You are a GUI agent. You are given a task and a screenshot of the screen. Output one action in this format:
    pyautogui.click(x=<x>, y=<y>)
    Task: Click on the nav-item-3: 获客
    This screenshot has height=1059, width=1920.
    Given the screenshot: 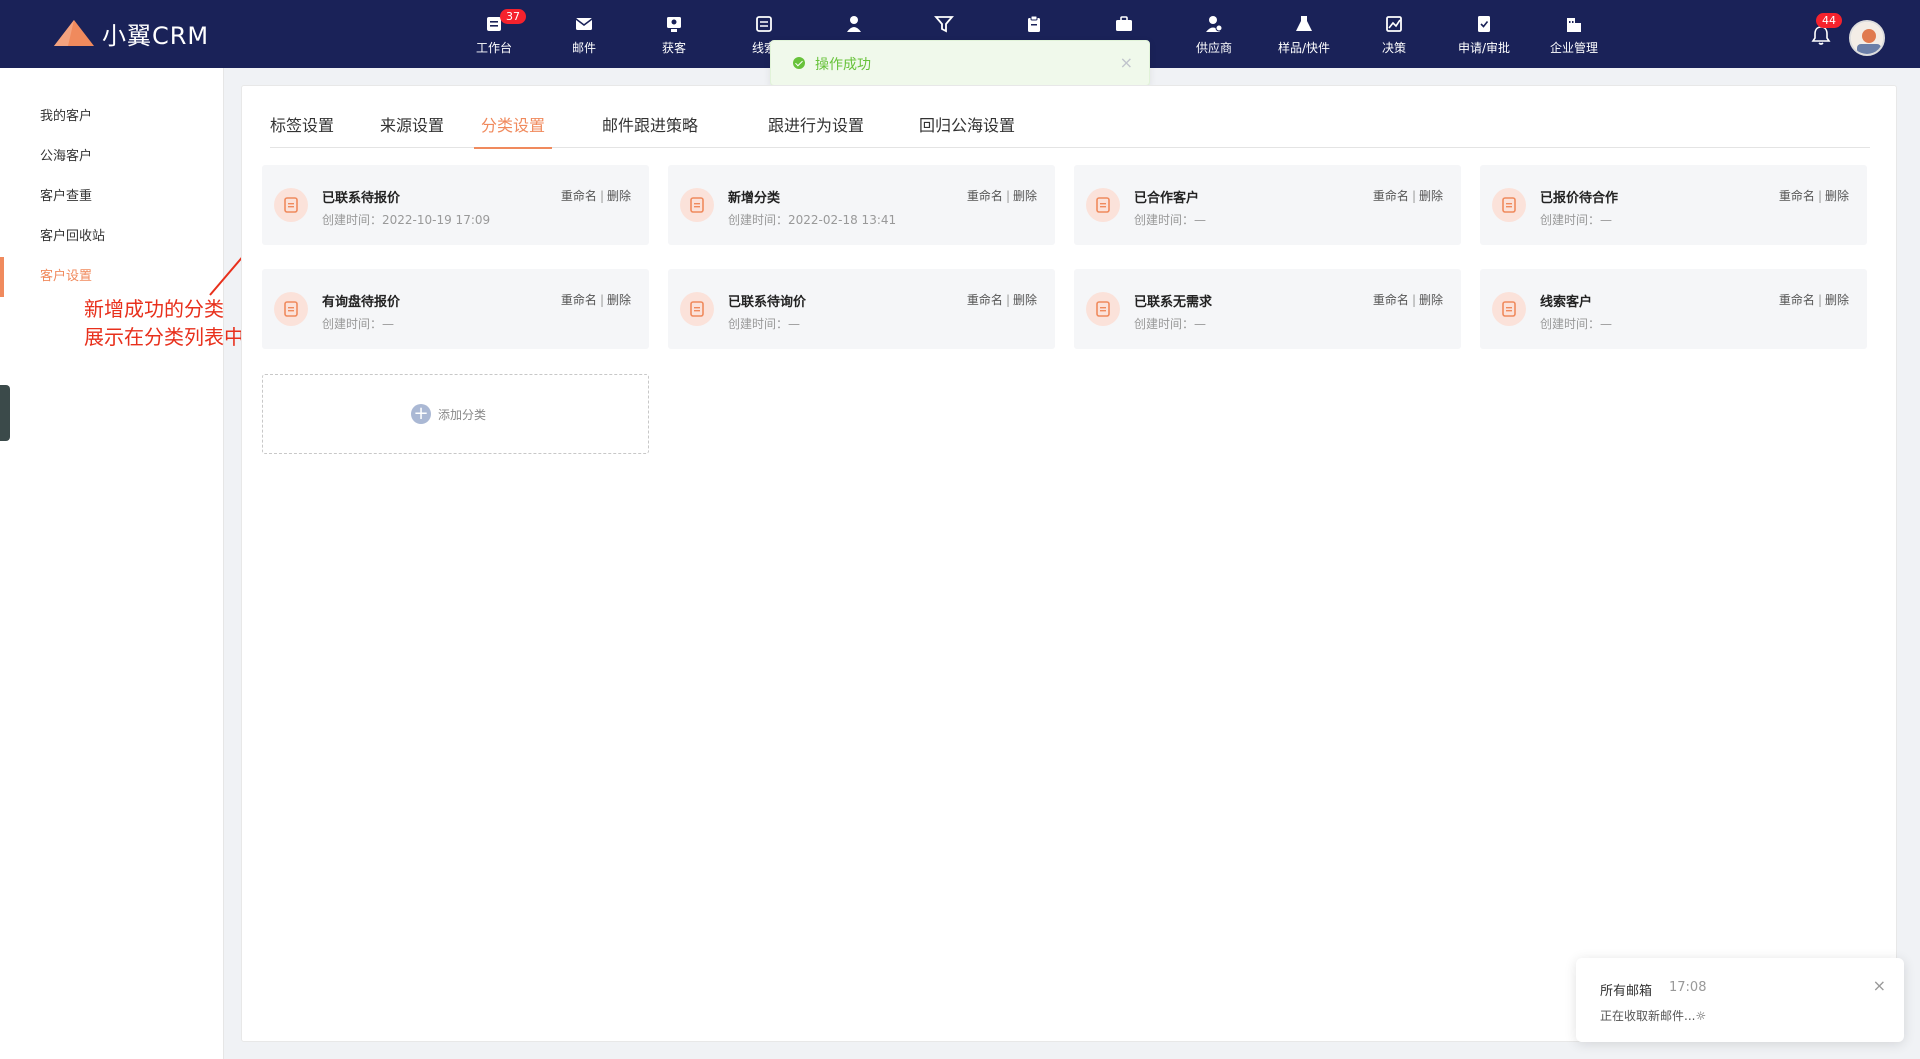 What is the action you would take?
    pyautogui.click(x=674, y=37)
    